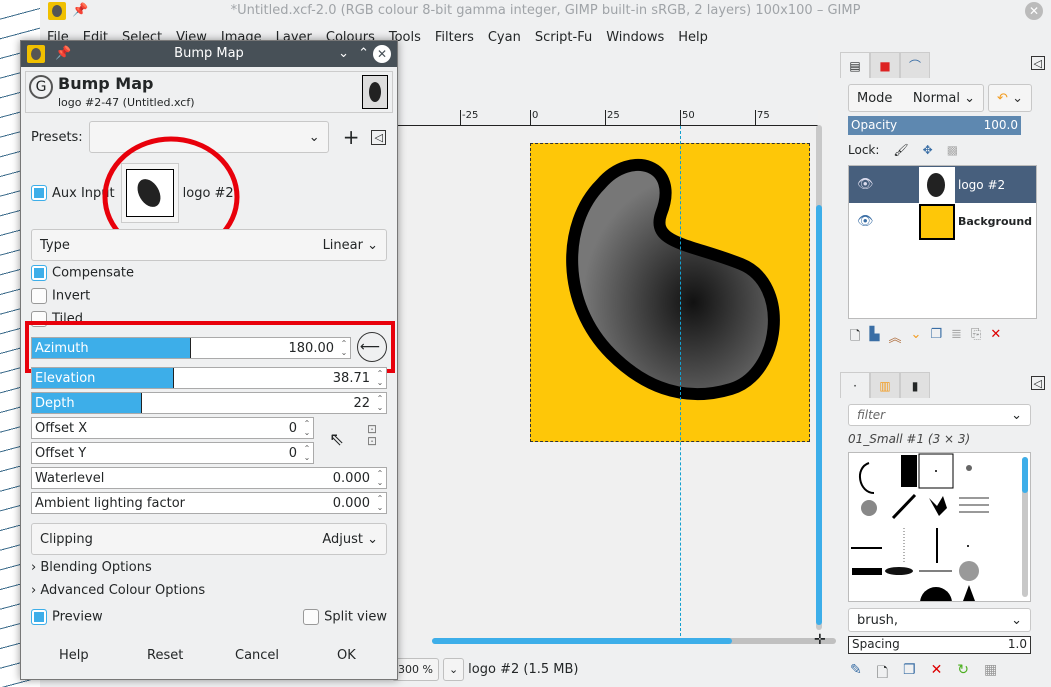 Image resolution: width=1051 pixels, height=687 pixels. Describe the element at coordinates (634, 641) in the screenshot. I see `horizontal-scrollbar` at that location.